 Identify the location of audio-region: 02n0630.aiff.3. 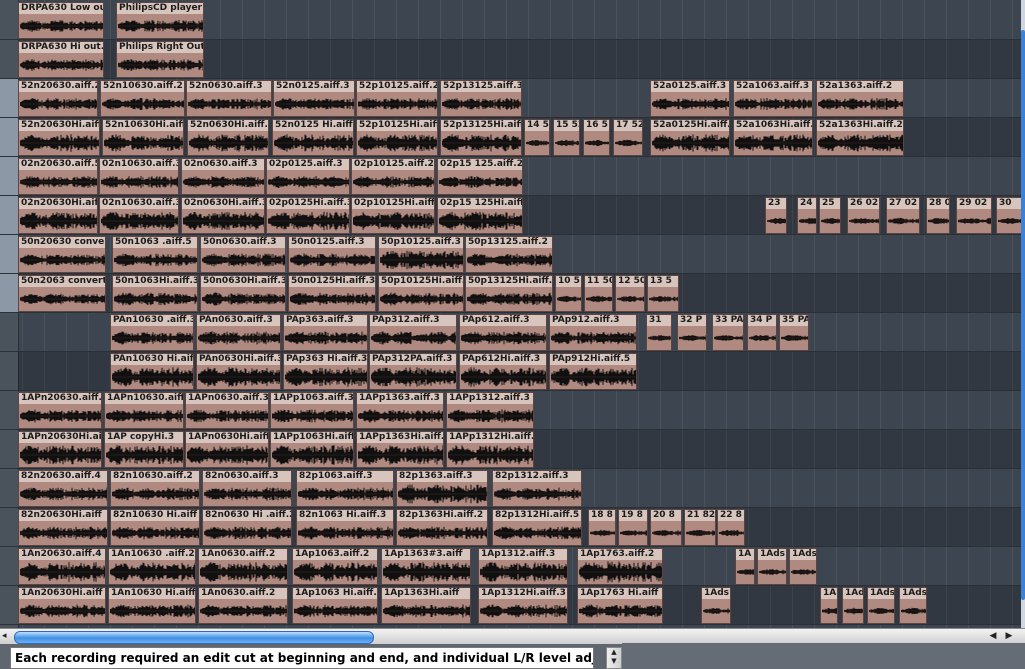
(223, 176).